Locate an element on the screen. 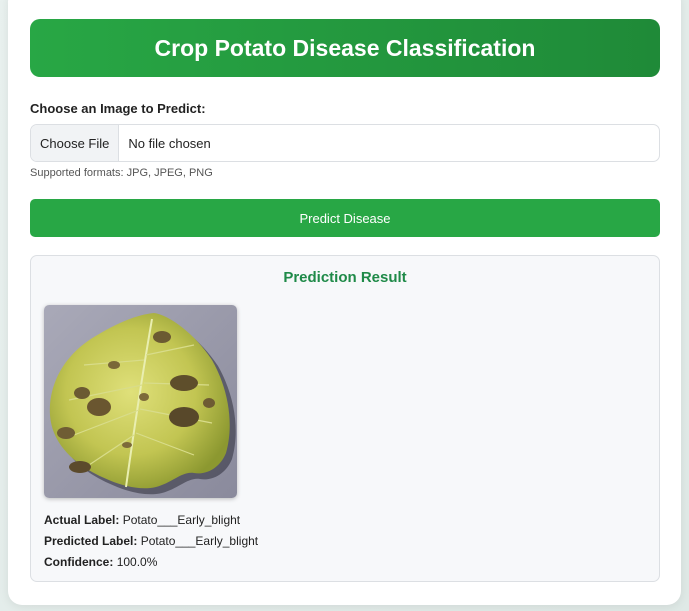 The width and height of the screenshot is (689, 611). confidence-row: Confidence: 100.0% is located at coordinates (100, 562).